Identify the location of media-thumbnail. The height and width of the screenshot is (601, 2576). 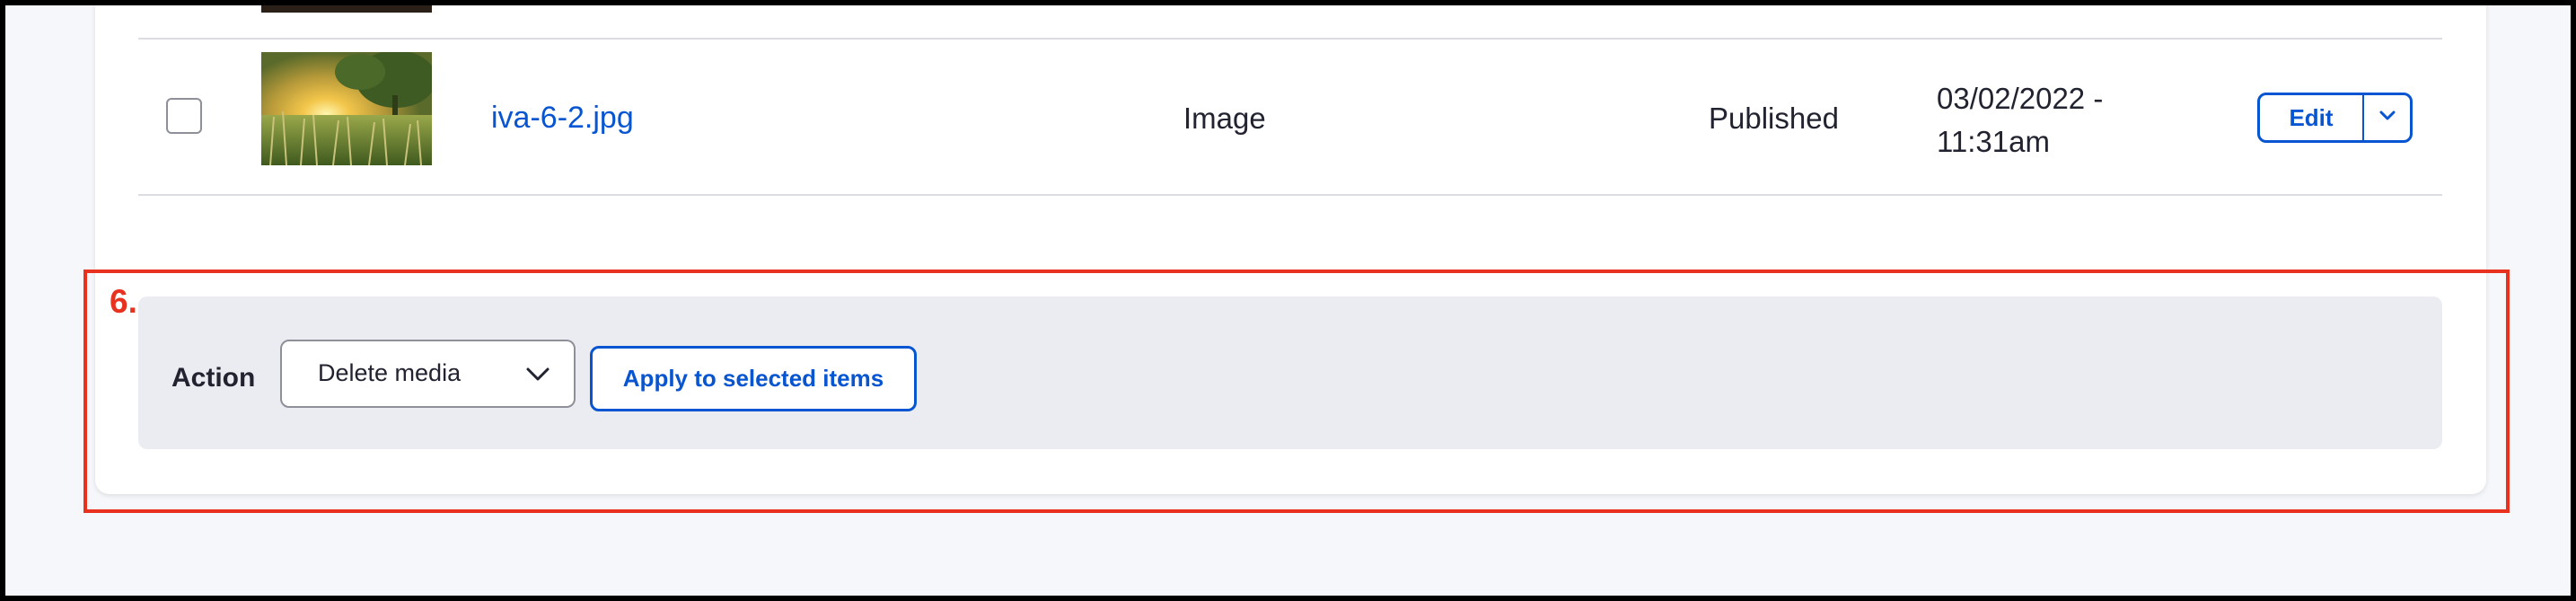
(347, 108).